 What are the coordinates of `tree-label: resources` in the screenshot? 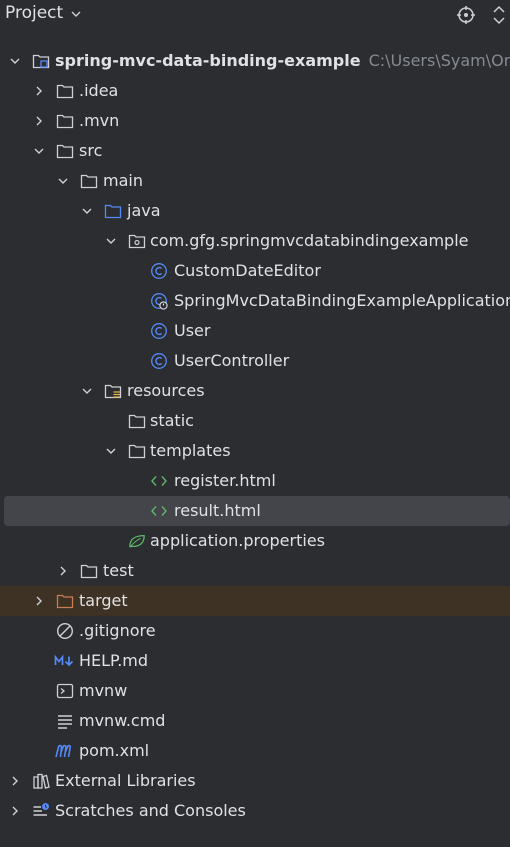 It's located at (166, 390).